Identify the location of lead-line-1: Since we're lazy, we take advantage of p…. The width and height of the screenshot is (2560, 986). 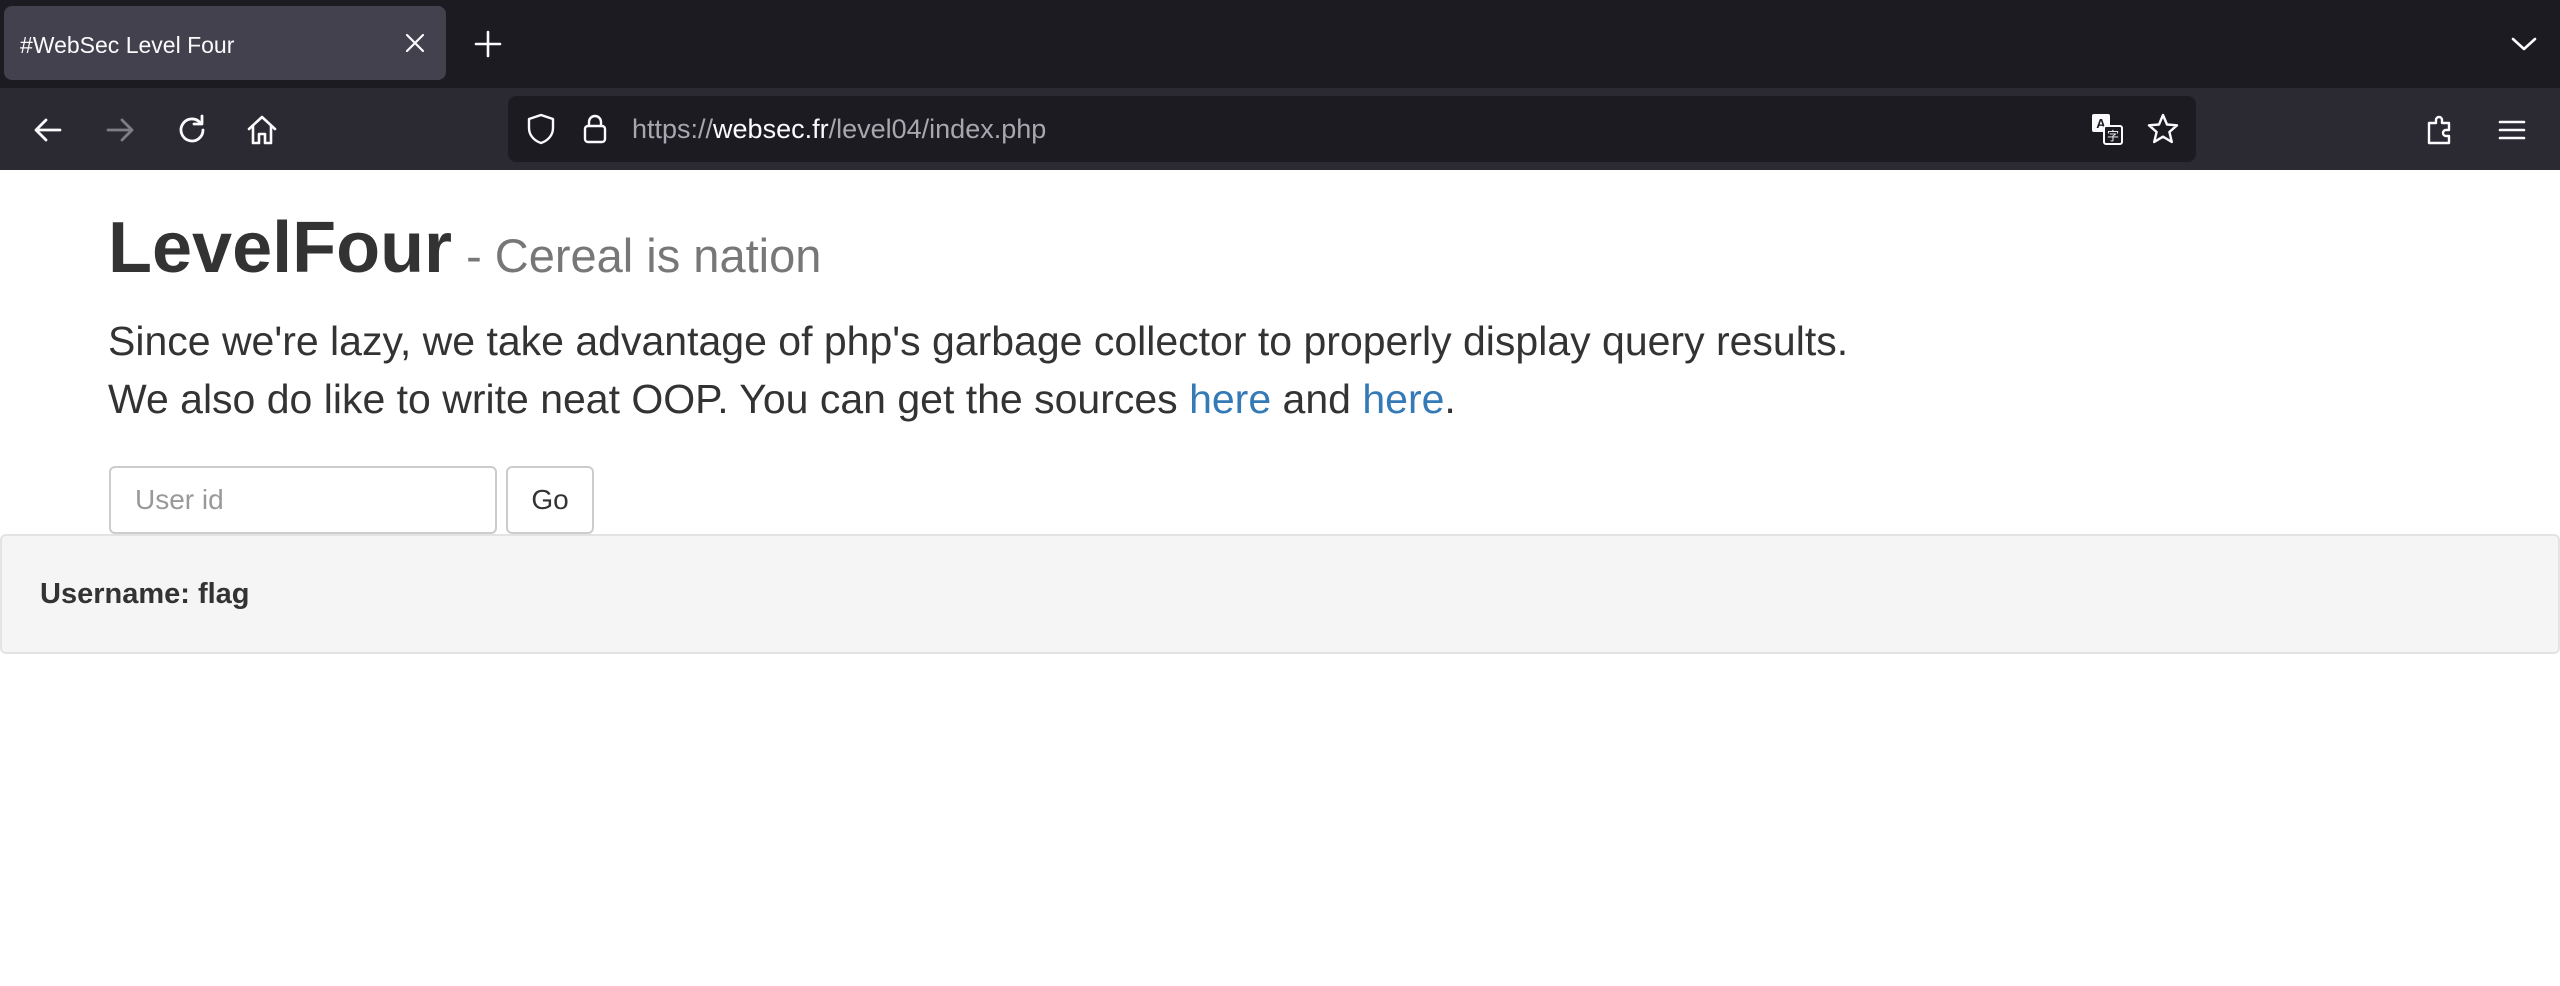
(978, 341).